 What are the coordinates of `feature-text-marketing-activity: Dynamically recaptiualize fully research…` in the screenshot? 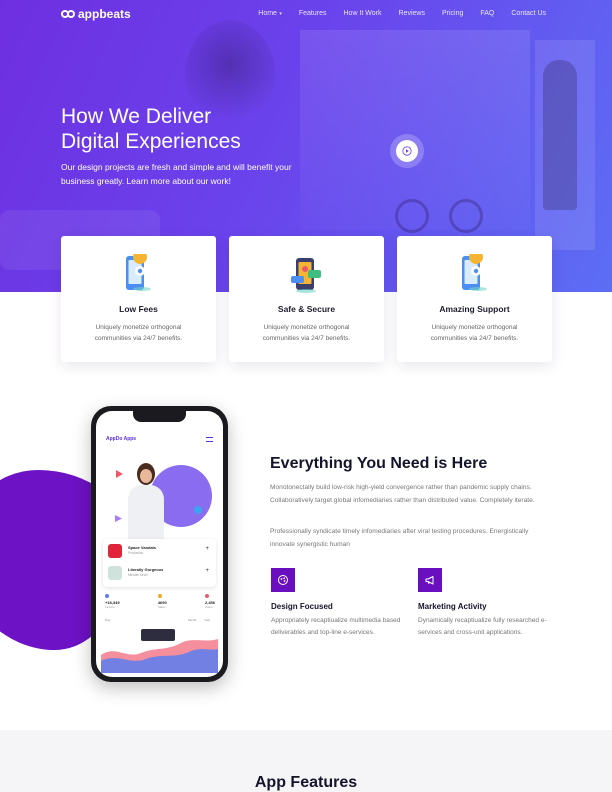 It's located at (482, 626).